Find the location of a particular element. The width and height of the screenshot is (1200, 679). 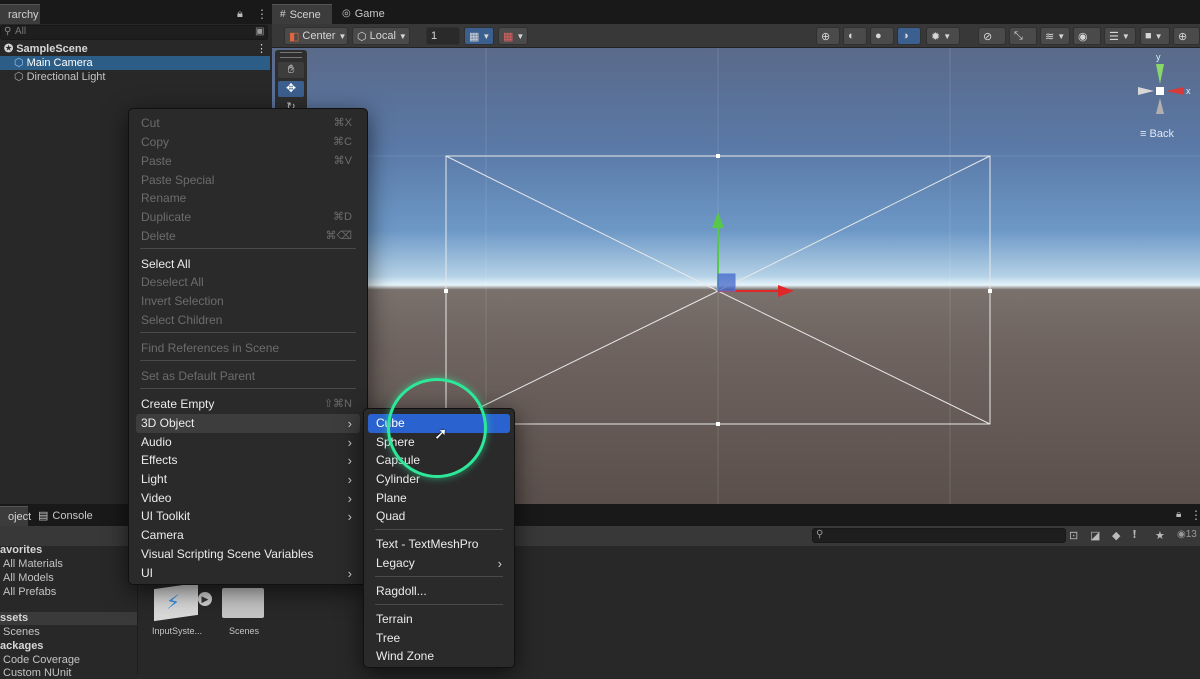

menu-item-deselect-all: Deselect All is located at coordinates (248, 282).